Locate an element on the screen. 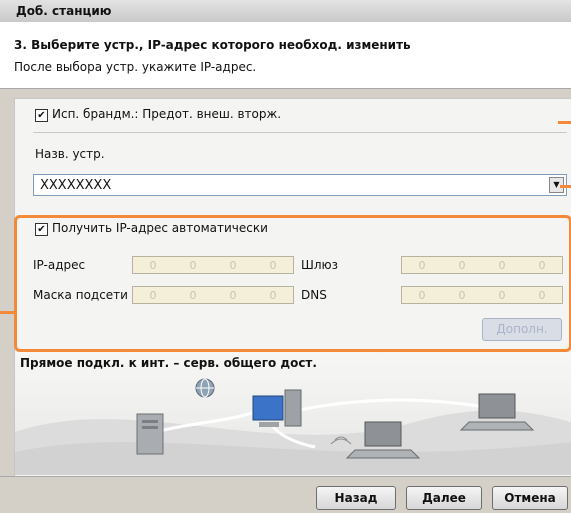 Image resolution: width=571 pixels, height=513 pixels. firewall-label: Исп. брандм.: Предот. внеш. вторж. is located at coordinates (167, 114).